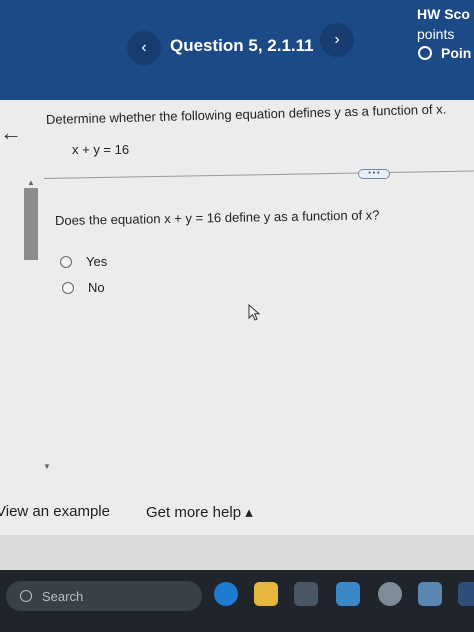 The width and height of the screenshot is (474, 632). Describe the element at coordinates (83, 261) in the screenshot. I see `option-yes: Yes` at that location.